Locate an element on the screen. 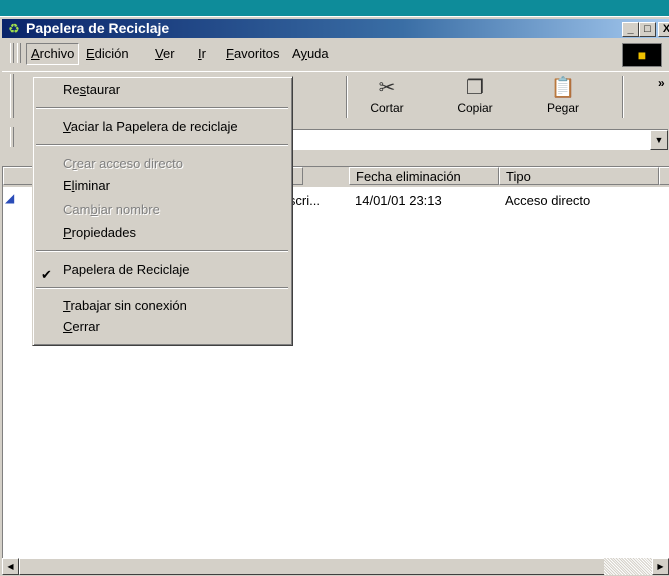  scroll-right-button: ▶ is located at coordinates (660, 566).